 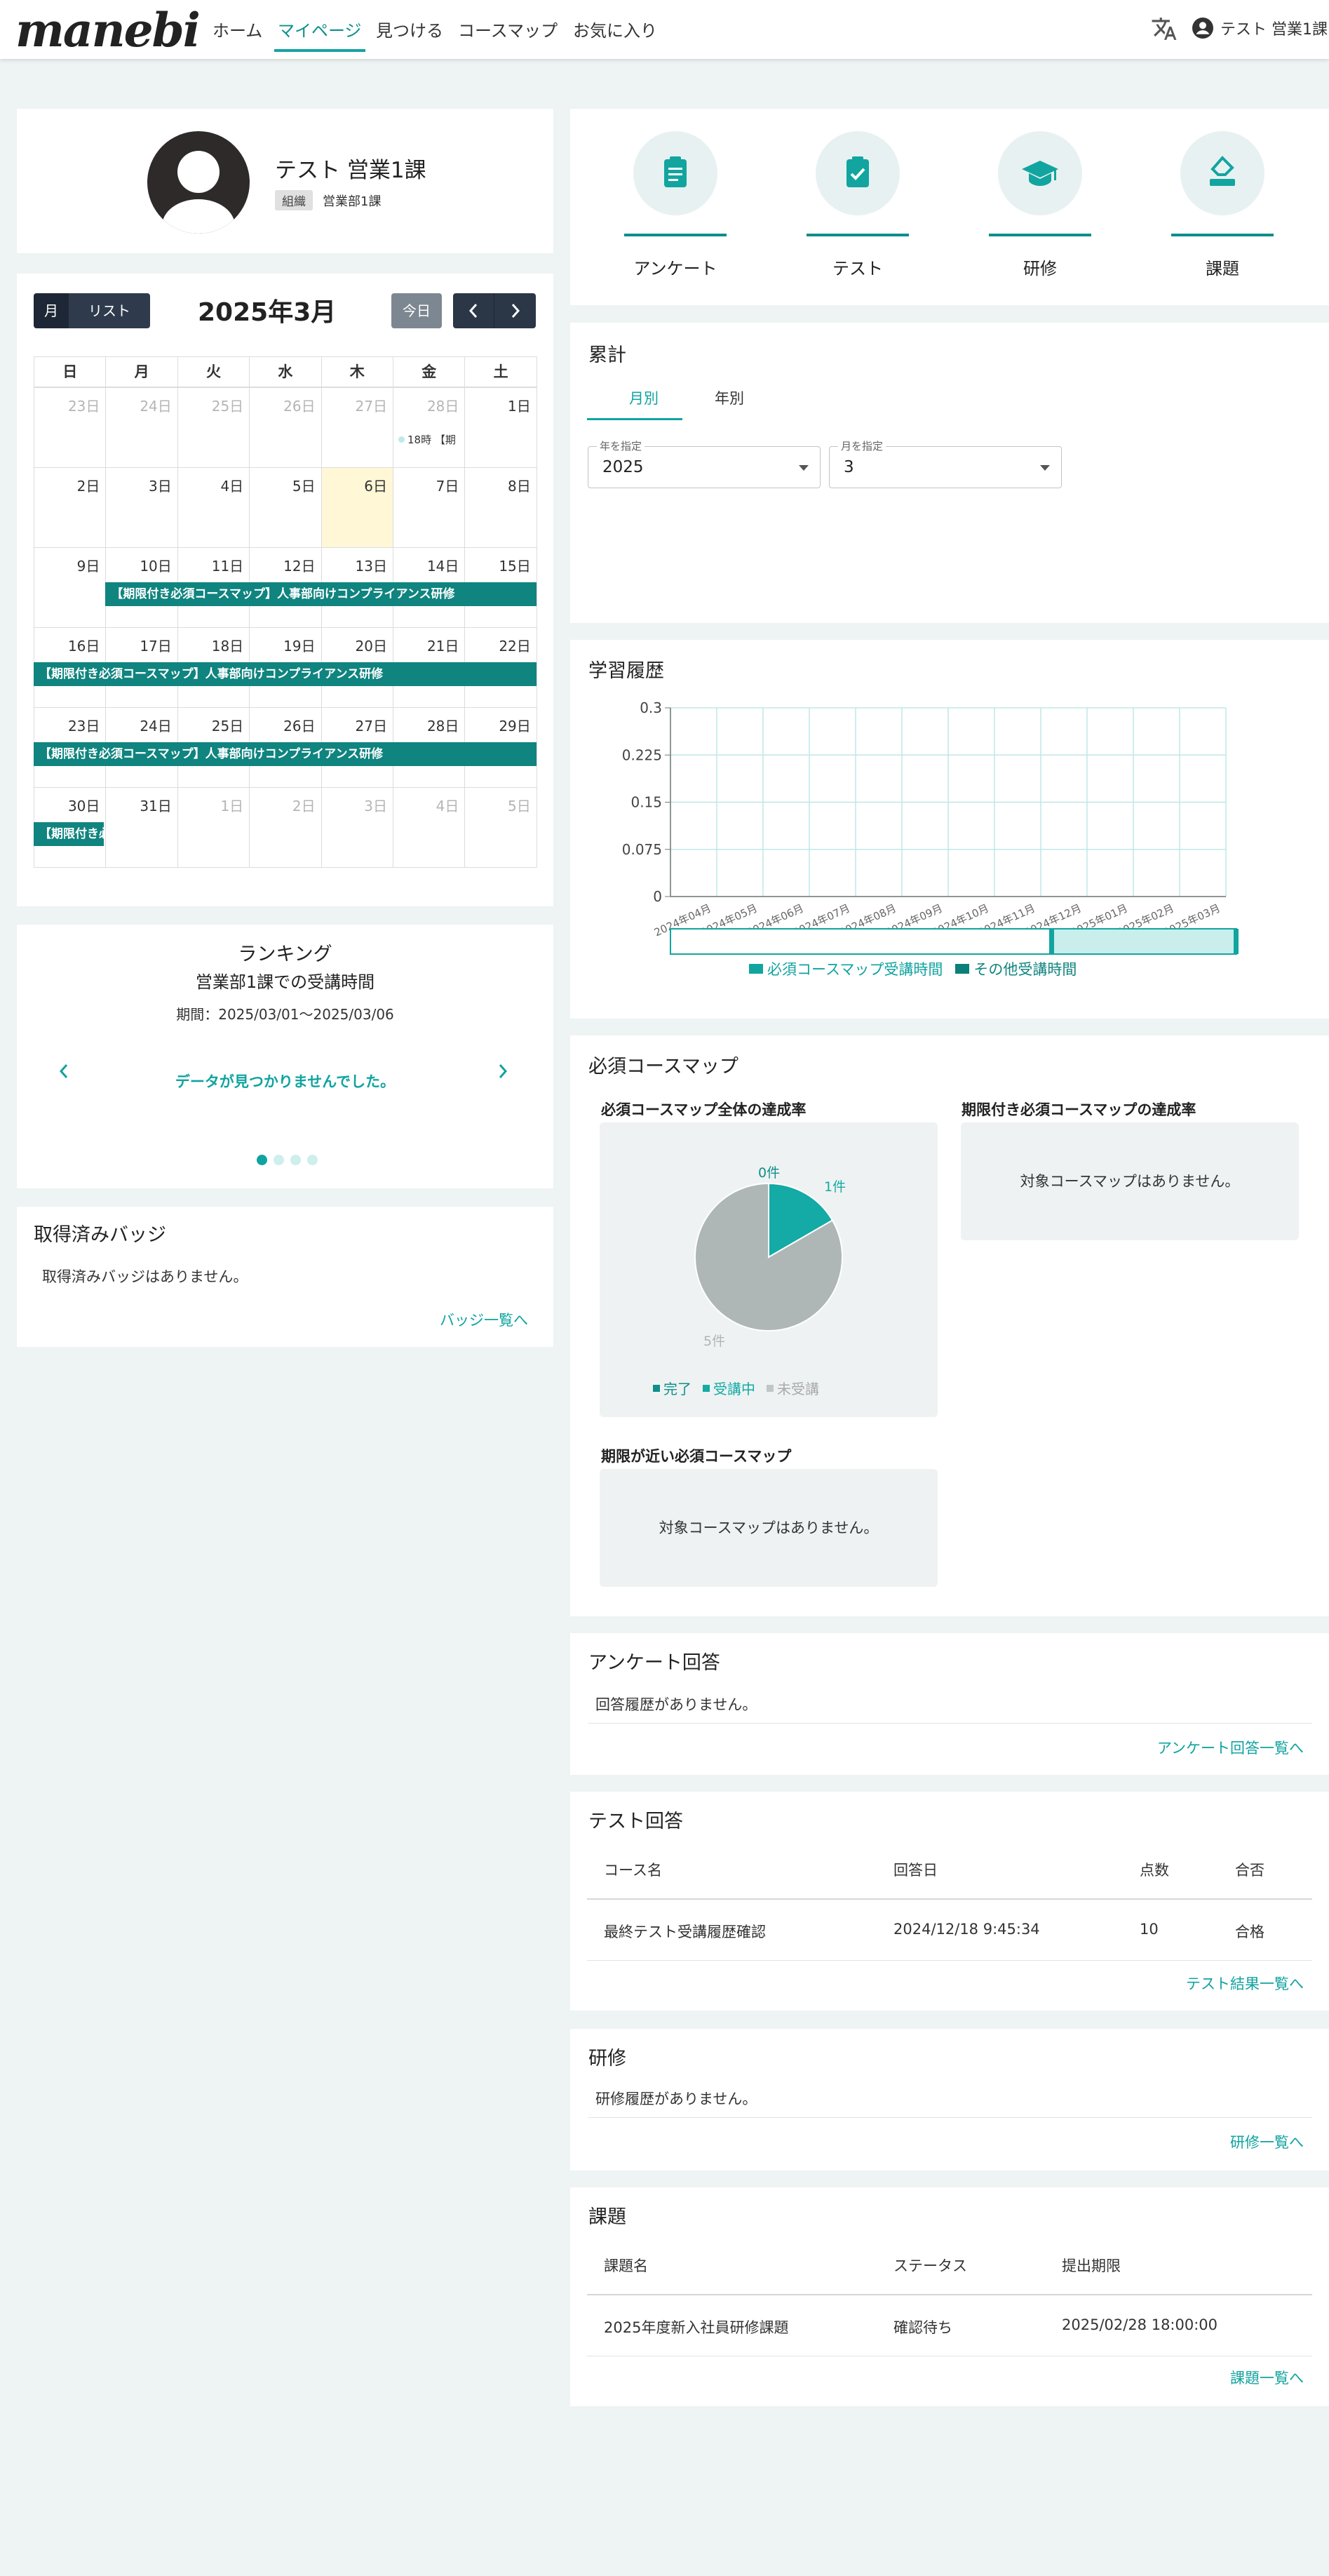 I want to click on weekday-header: 金, so click(x=430, y=371).